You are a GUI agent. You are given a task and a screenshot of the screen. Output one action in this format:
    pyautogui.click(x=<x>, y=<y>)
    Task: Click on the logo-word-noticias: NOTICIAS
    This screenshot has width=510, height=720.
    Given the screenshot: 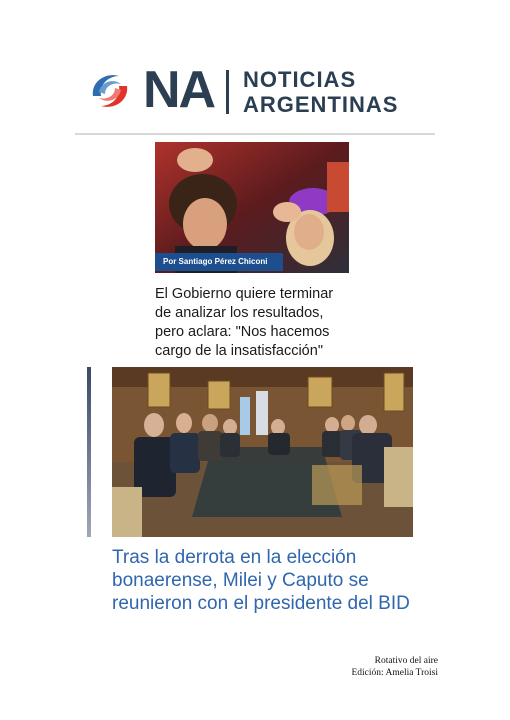 What is the action you would take?
    pyautogui.click(x=300, y=79)
    